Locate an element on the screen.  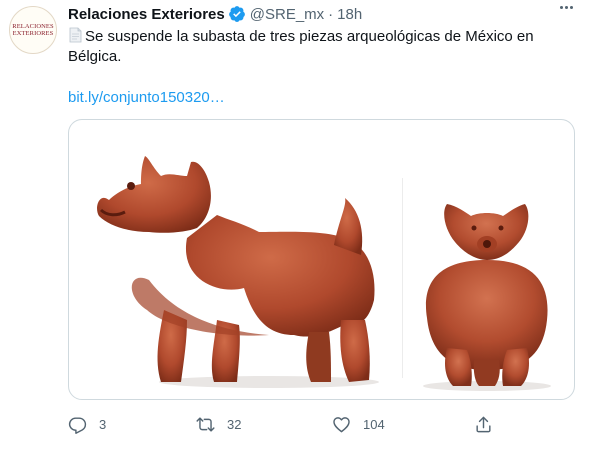
share-button is located at coordinates (483, 424).